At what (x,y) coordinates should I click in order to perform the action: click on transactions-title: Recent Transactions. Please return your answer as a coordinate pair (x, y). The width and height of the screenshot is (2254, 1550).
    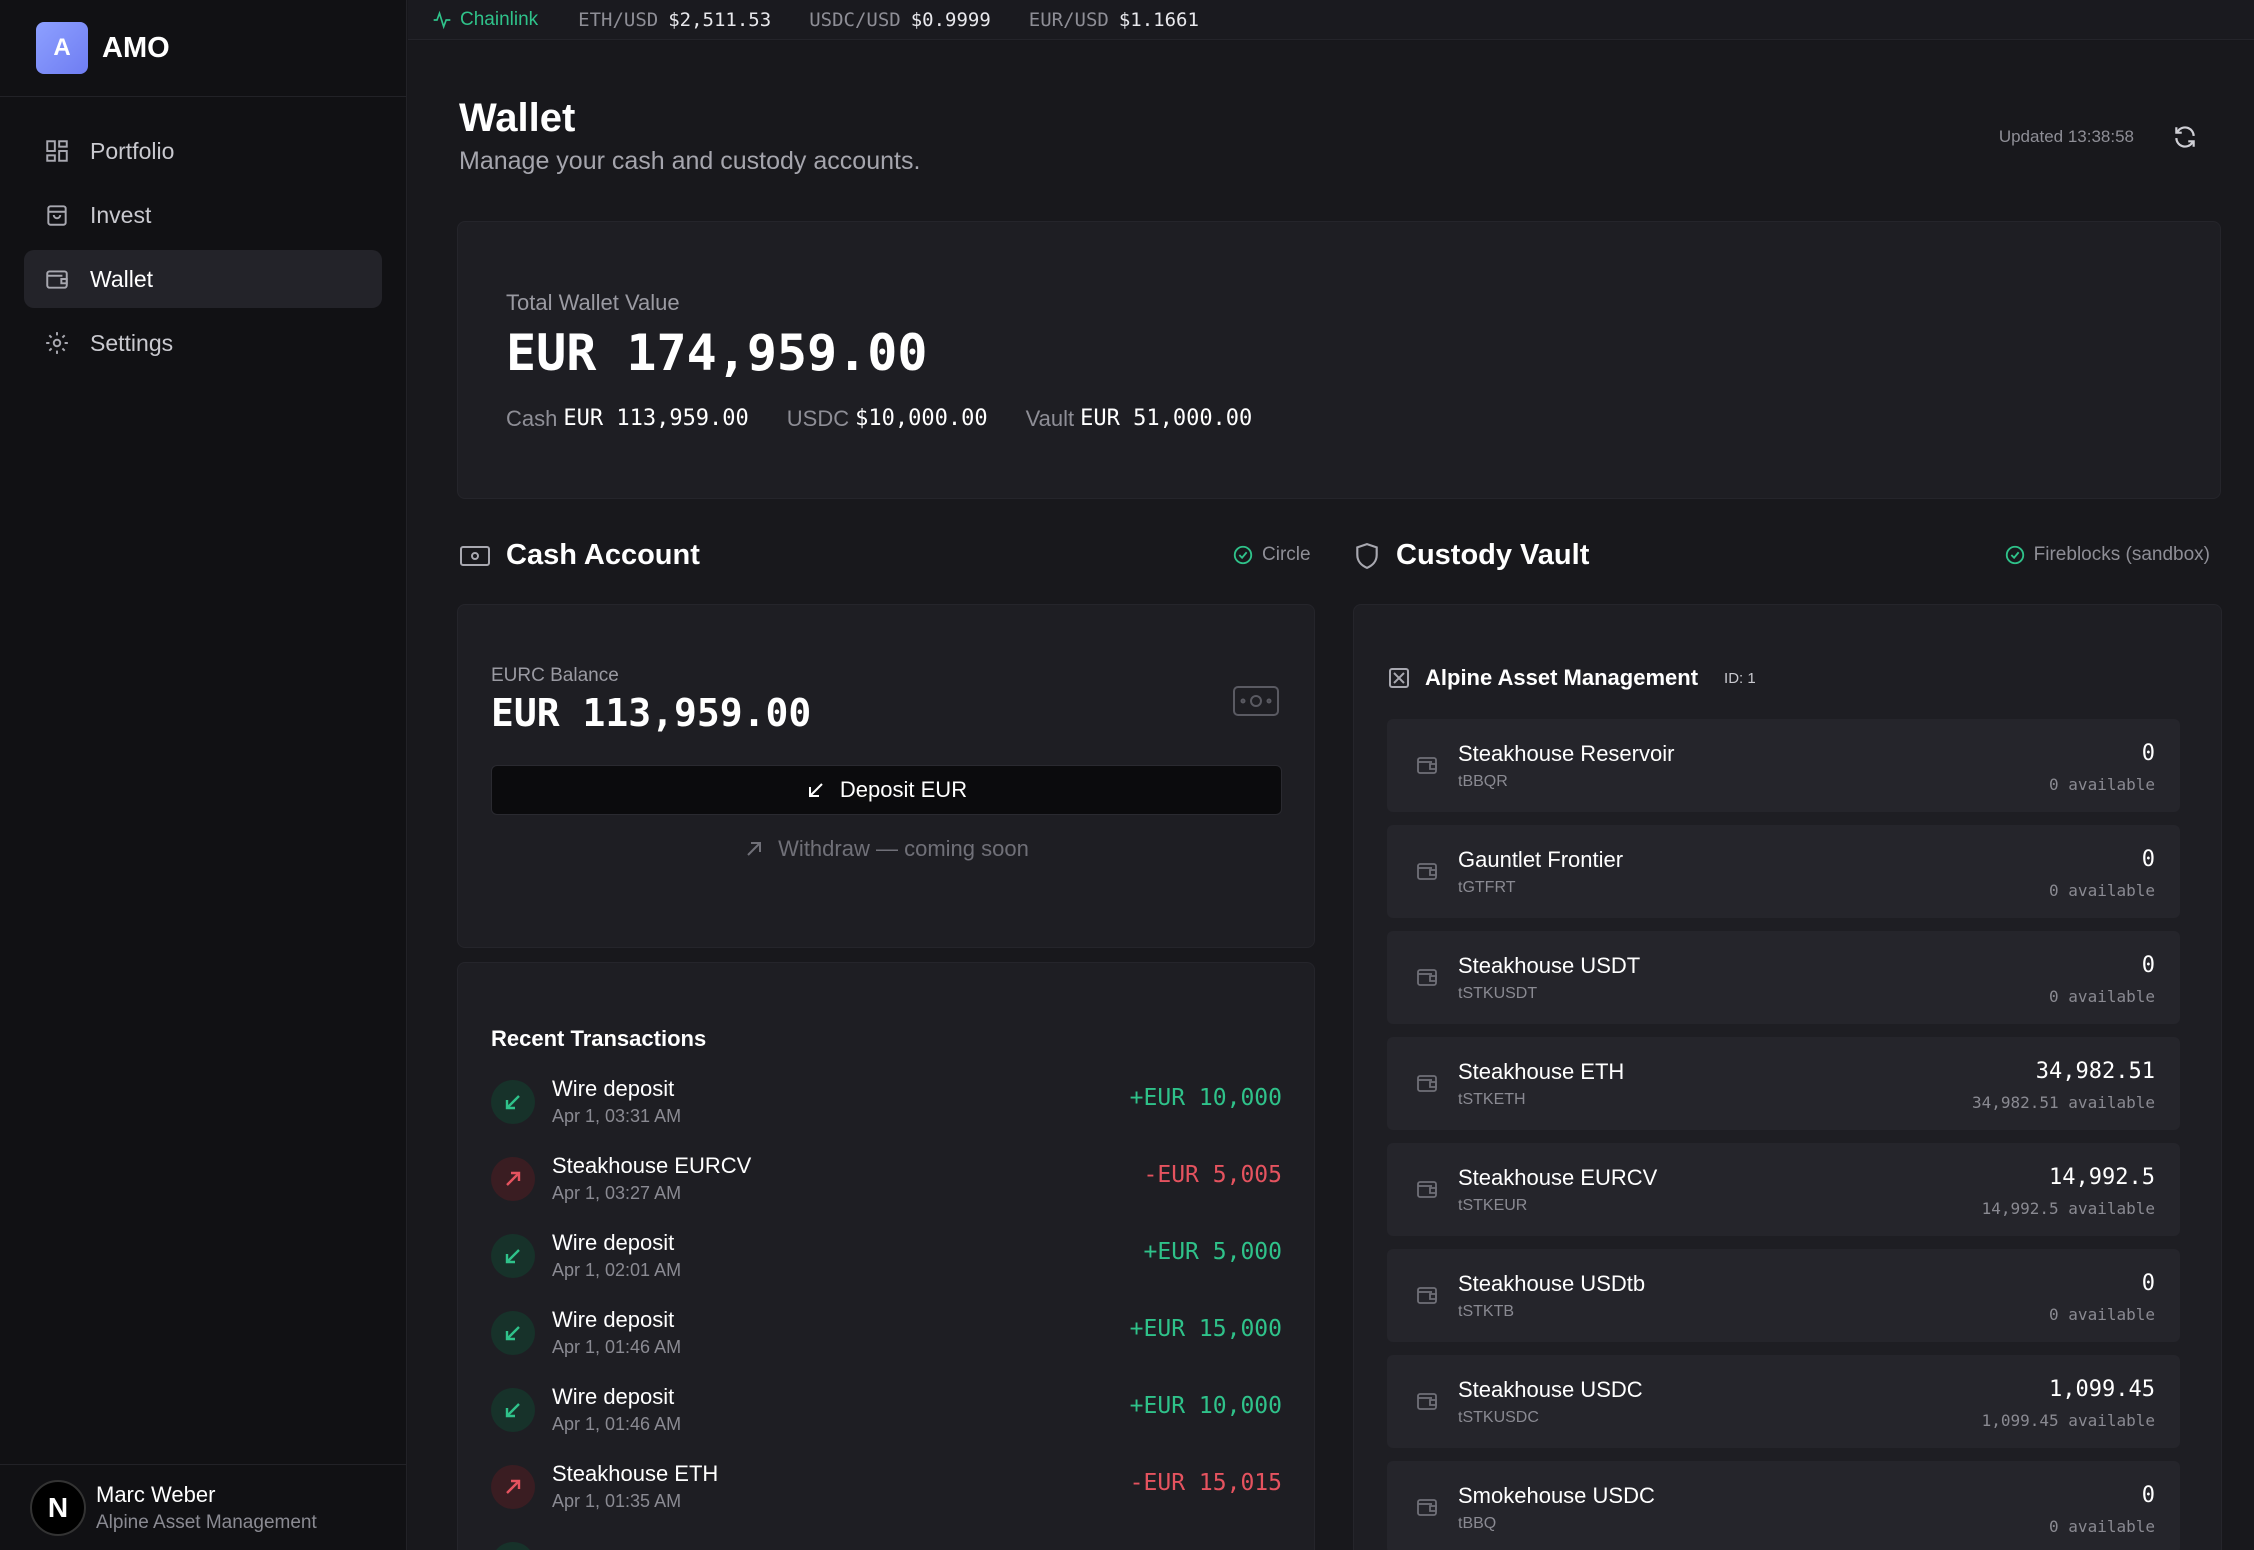
    Looking at the image, I should click on (599, 1038).